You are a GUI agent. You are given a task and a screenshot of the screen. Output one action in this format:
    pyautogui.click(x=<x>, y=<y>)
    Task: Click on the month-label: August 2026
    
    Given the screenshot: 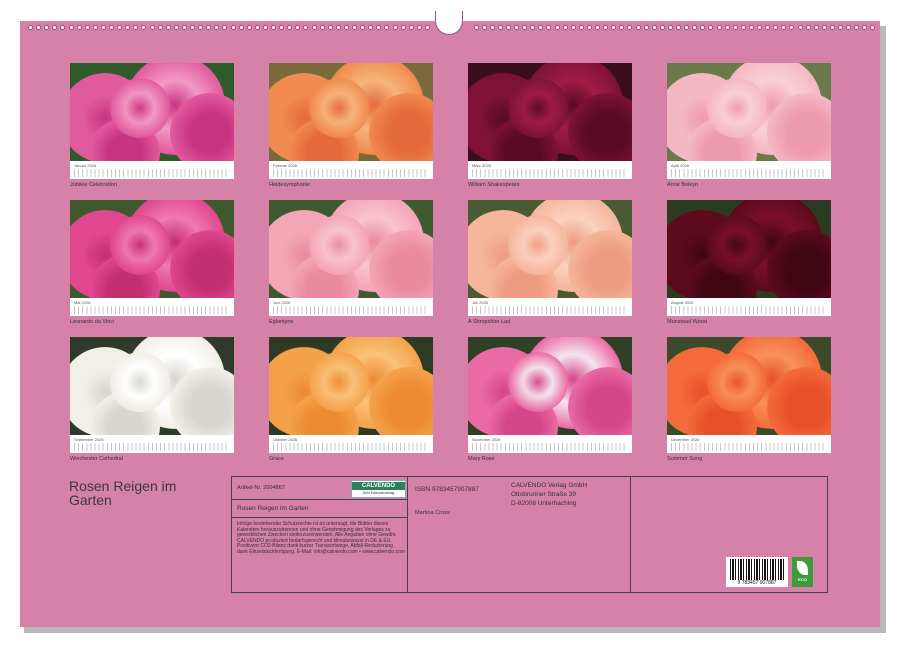 What is the action you would take?
    pyautogui.click(x=682, y=302)
    